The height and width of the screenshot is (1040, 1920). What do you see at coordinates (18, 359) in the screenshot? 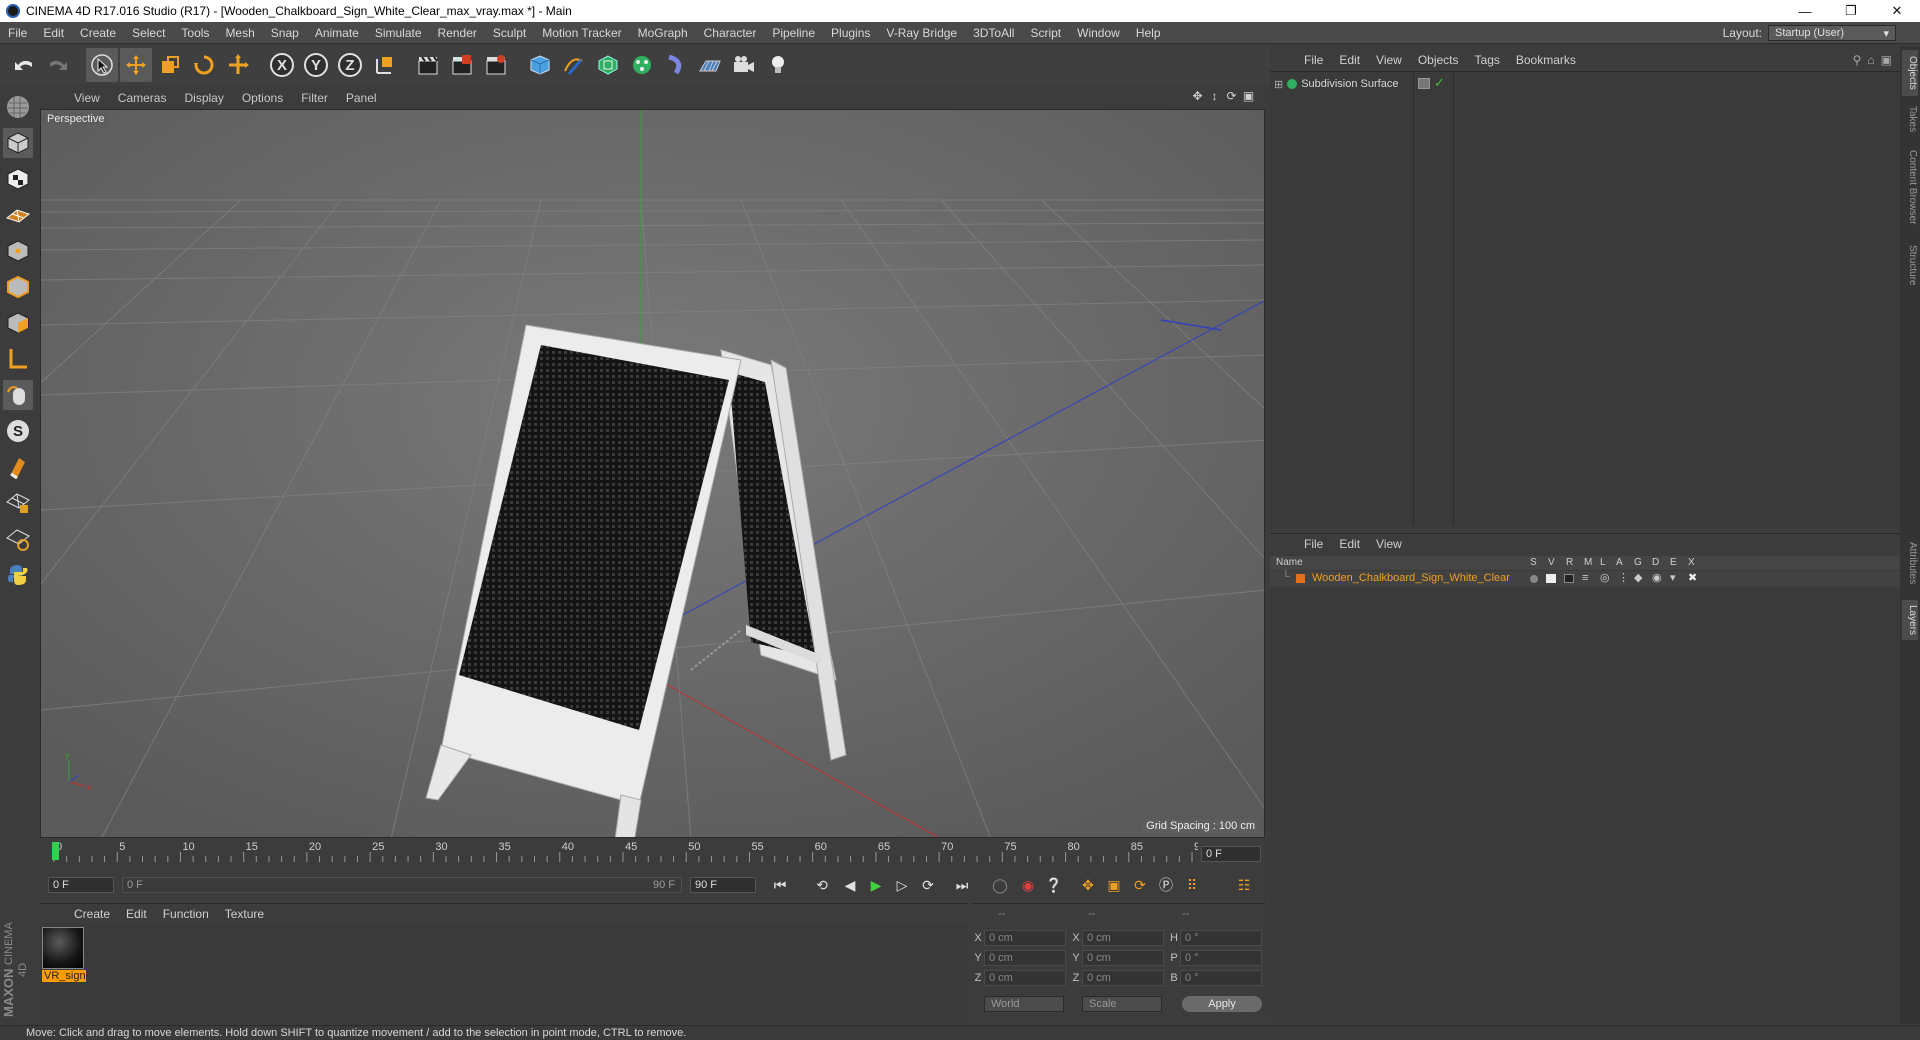
I see `axis-mode-button` at bounding box center [18, 359].